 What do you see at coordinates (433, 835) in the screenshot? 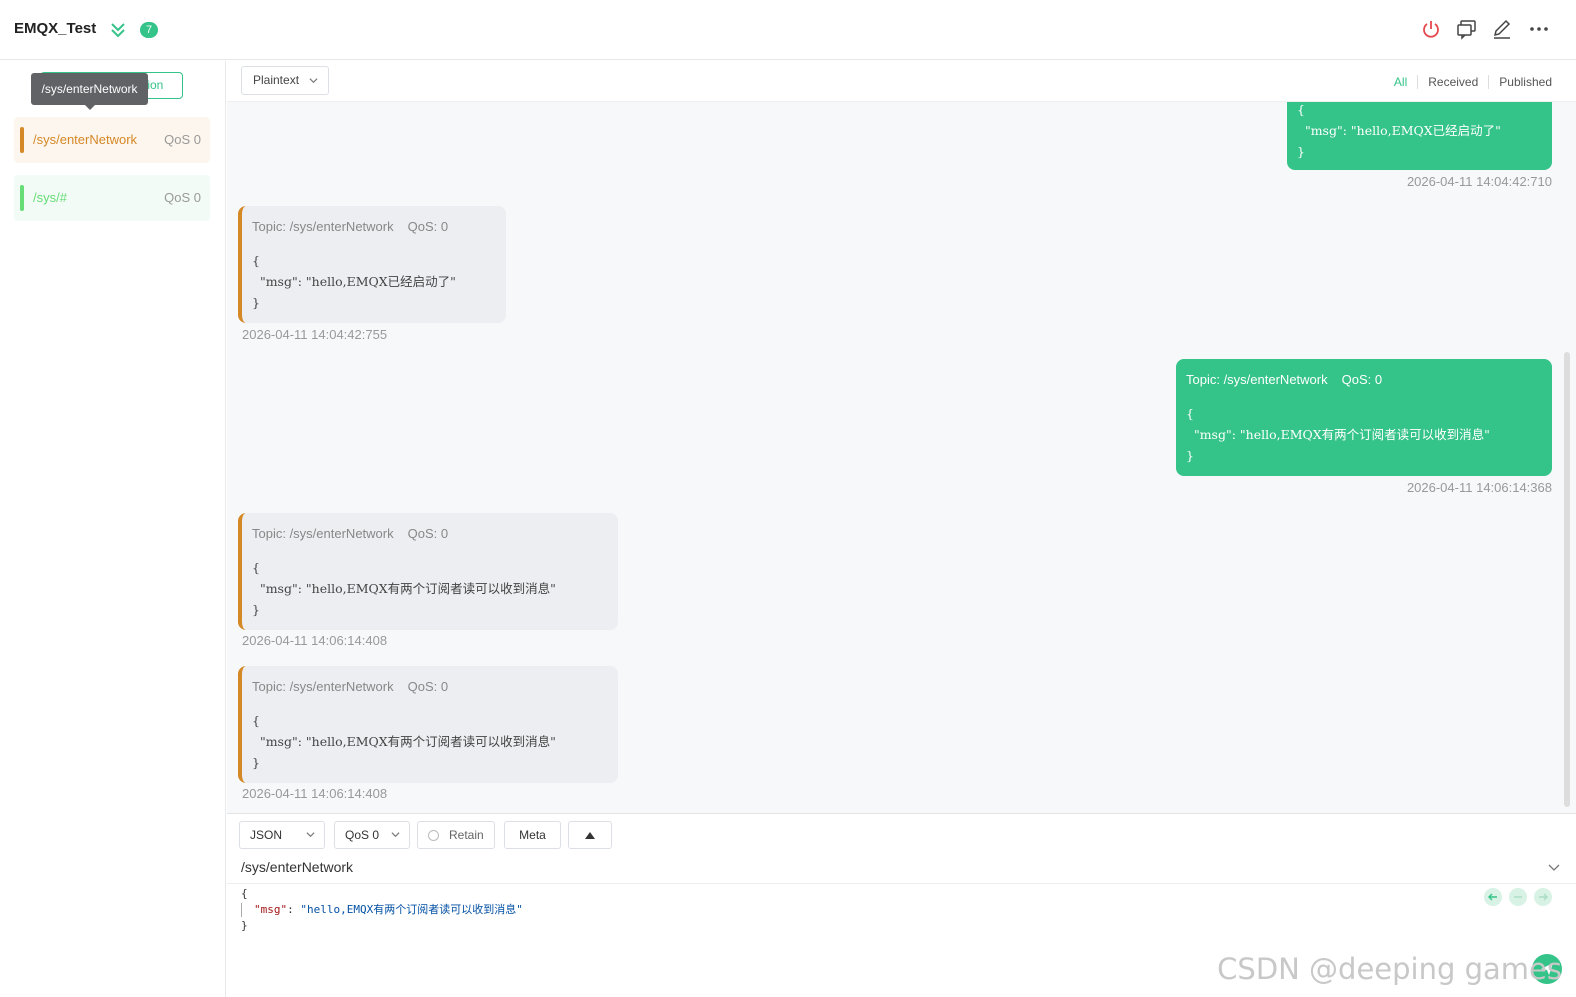
I see `retain-radio-icon` at bounding box center [433, 835].